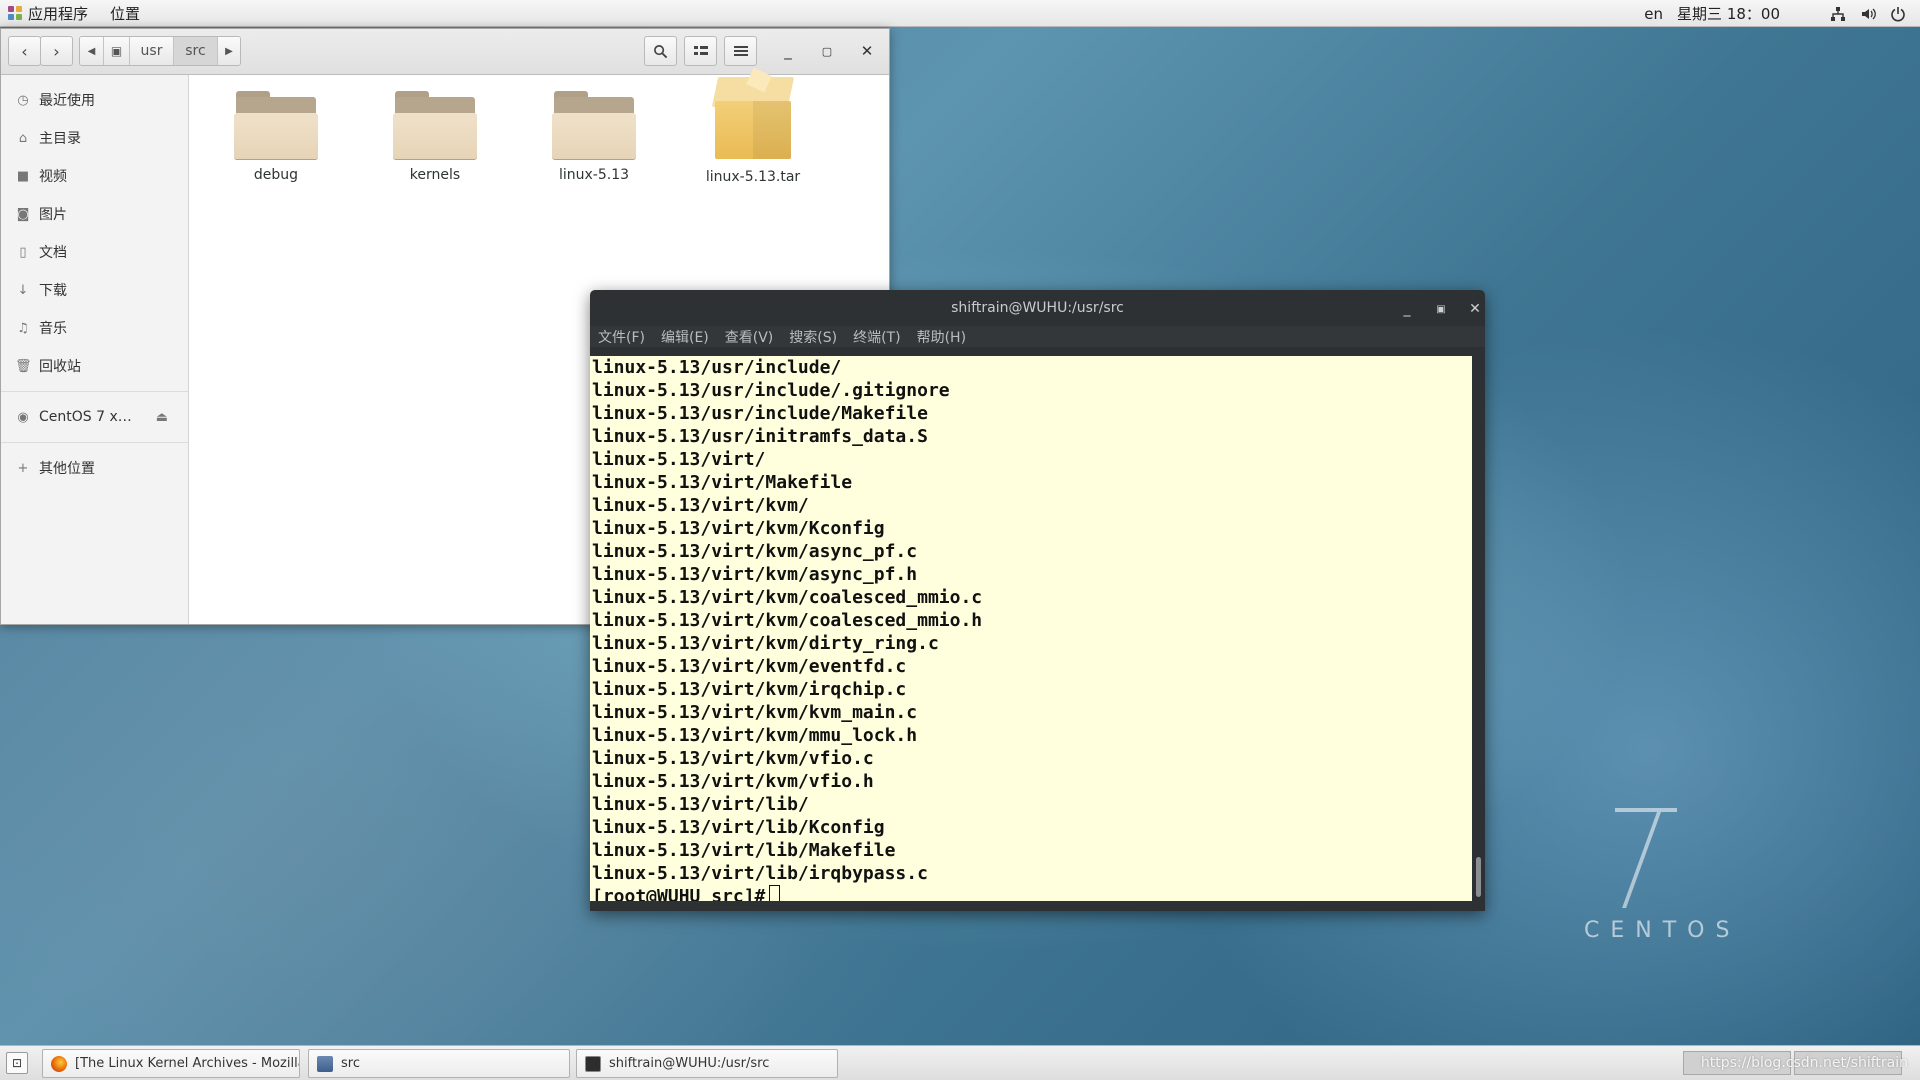  Describe the element at coordinates (94, 176) in the screenshot. I see `sidebar-item-videos: ■ 视频` at that location.